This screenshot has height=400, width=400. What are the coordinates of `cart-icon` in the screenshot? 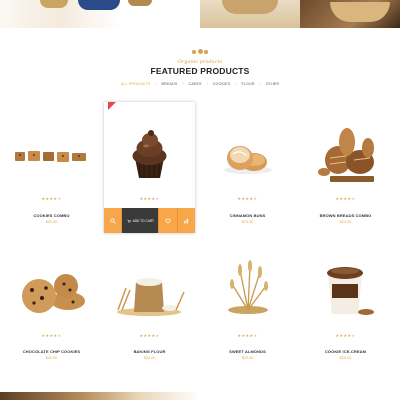 It's located at (128, 221).